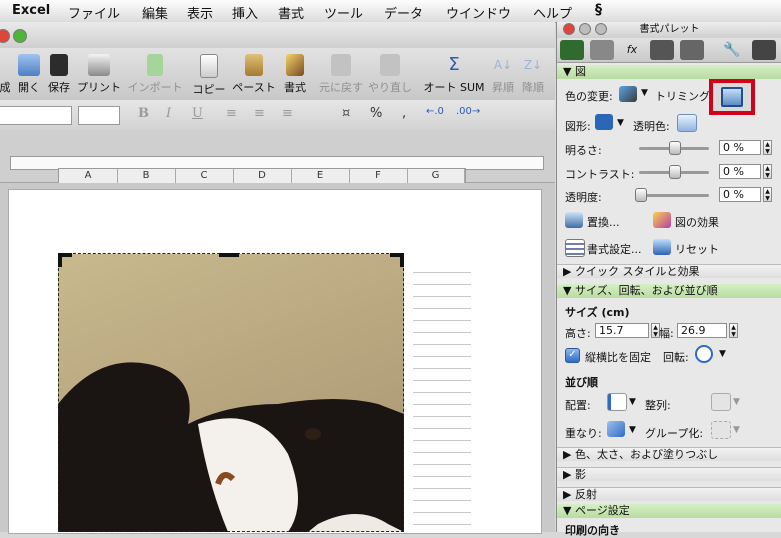 The width and height of the screenshot is (781, 538). I want to click on stack-order-icon, so click(616, 429).